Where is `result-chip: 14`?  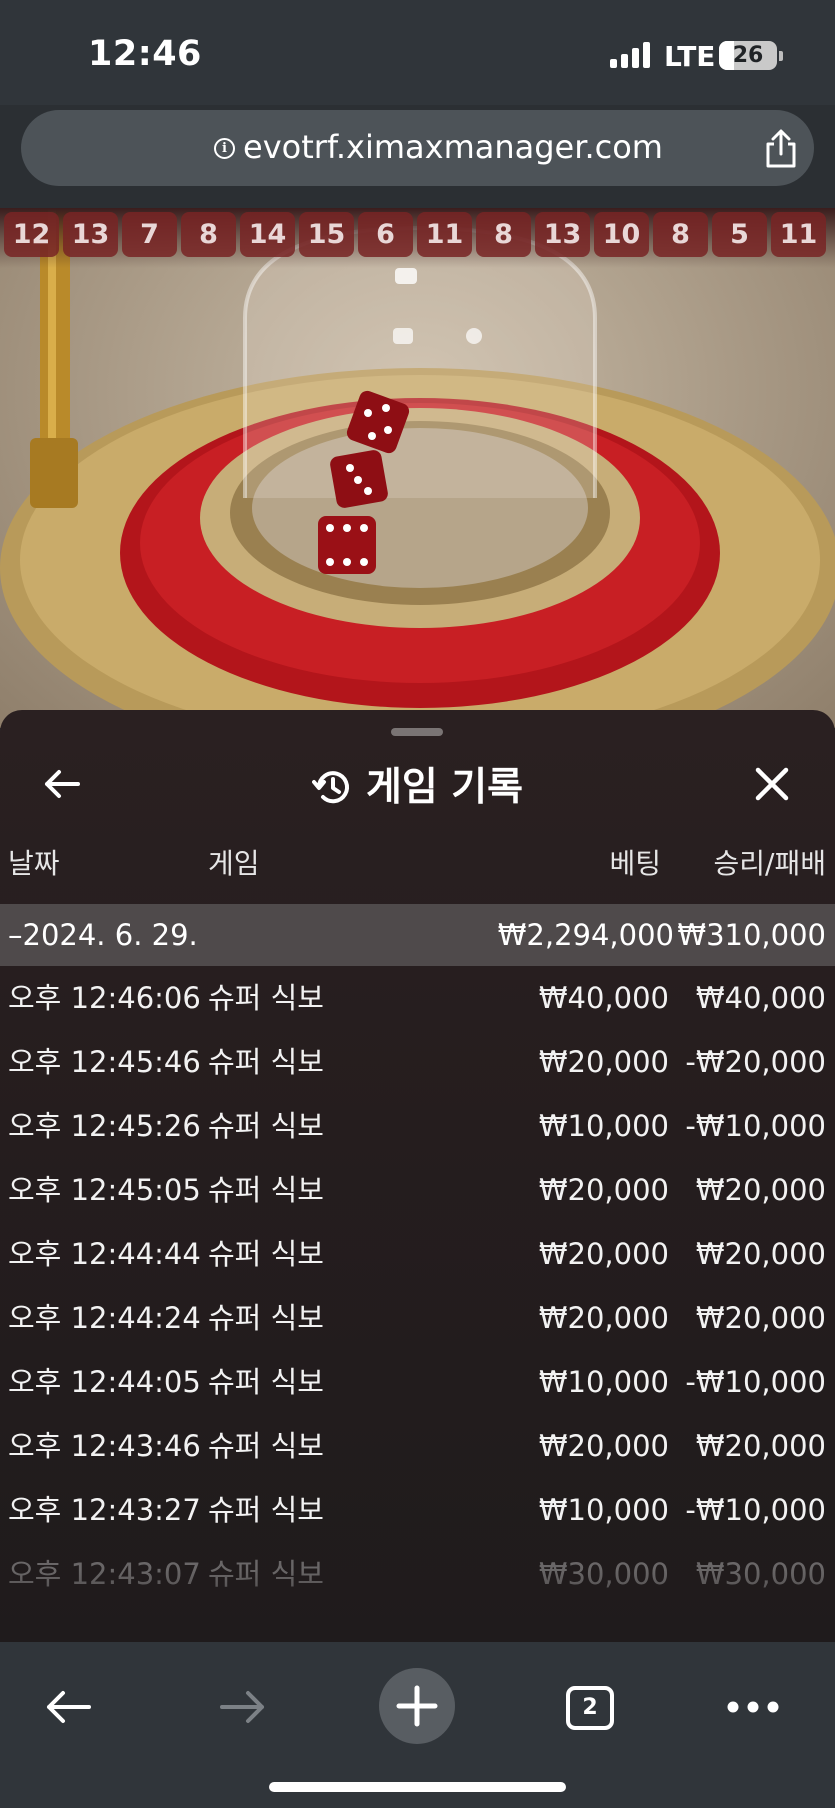
result-chip: 14 is located at coordinates (267, 234).